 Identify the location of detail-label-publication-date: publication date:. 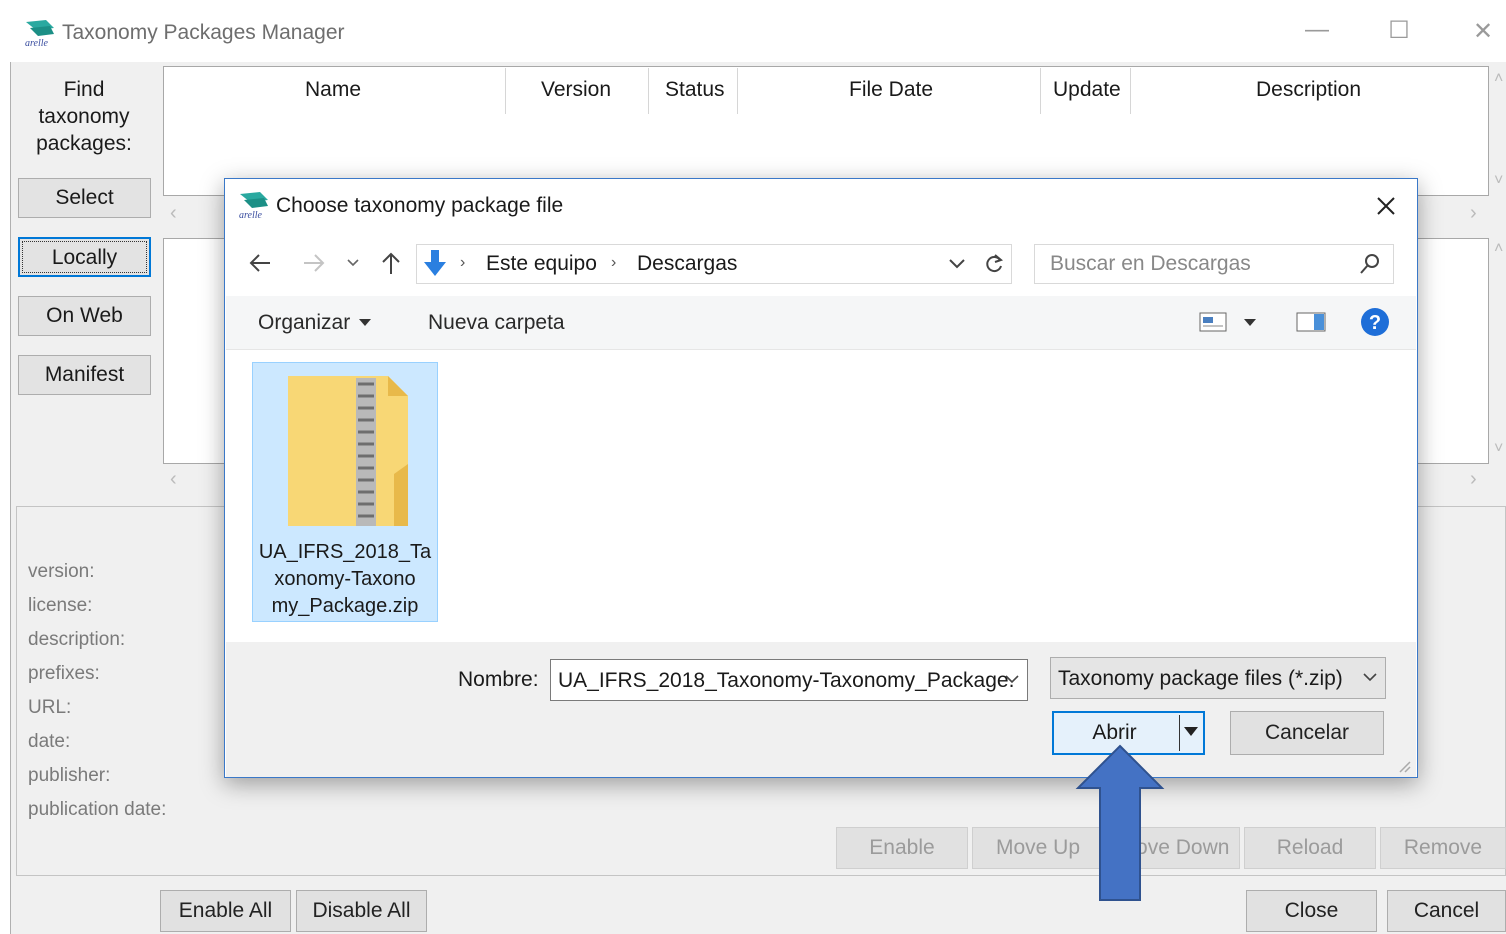
(97, 809).